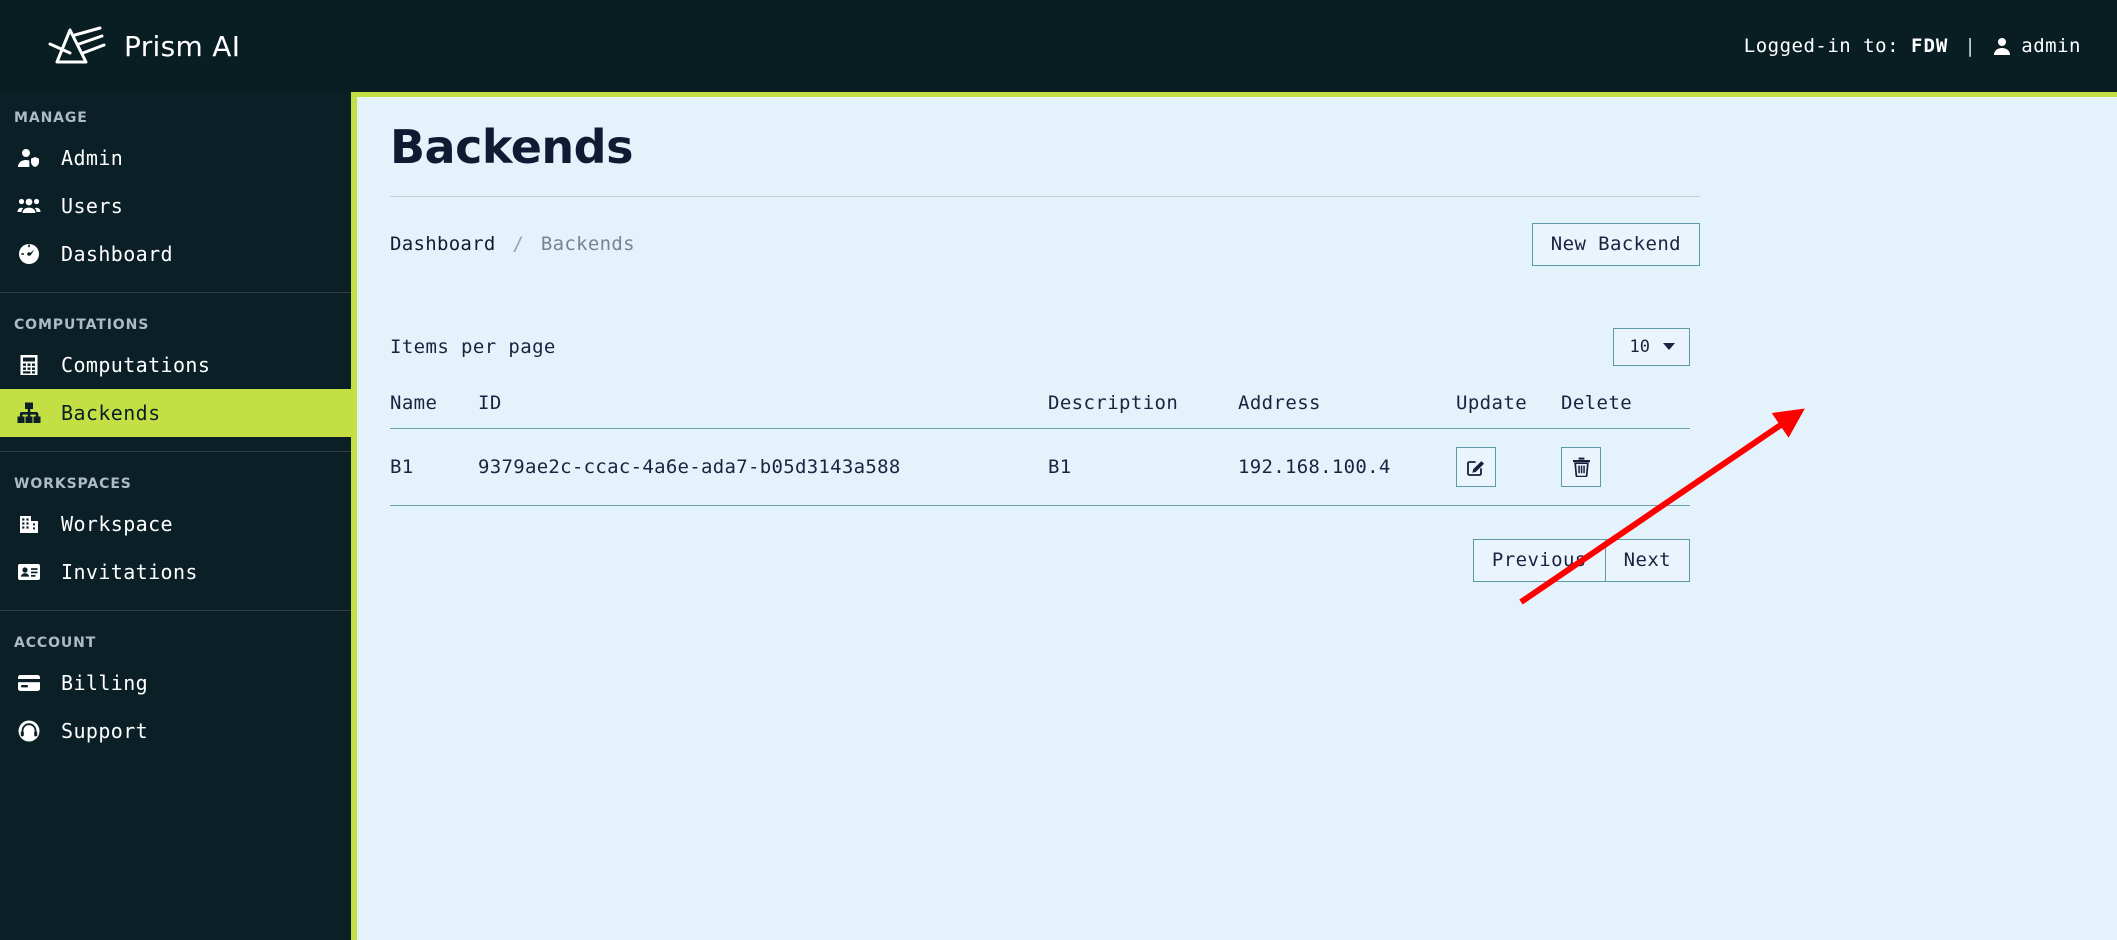  I want to click on cell-update, so click(1508, 467).